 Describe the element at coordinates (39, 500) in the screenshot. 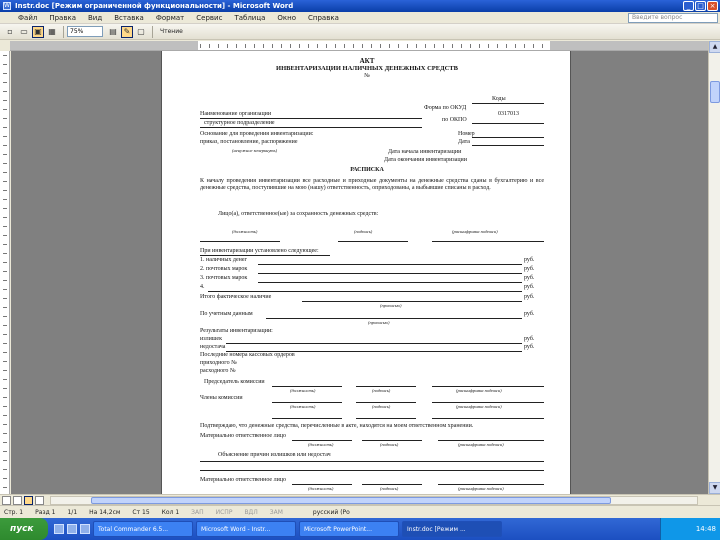

I see `outline-view-icon` at that location.